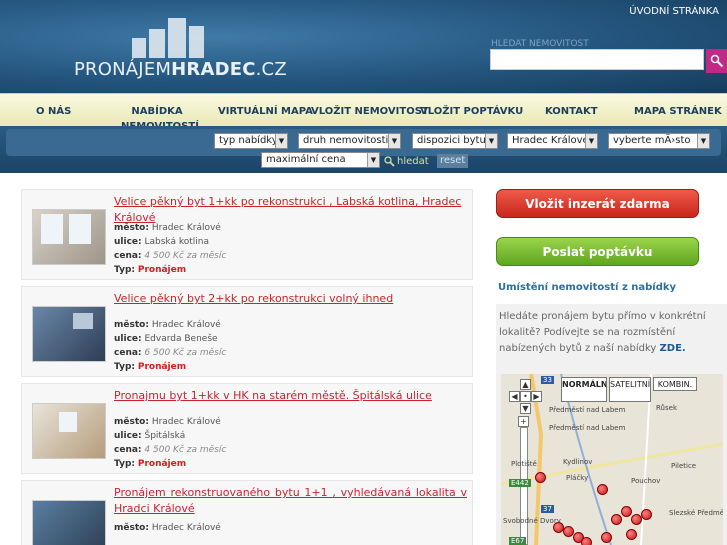 This screenshot has width=727, height=545. I want to click on map-place-label: Pláčky, so click(577, 478).